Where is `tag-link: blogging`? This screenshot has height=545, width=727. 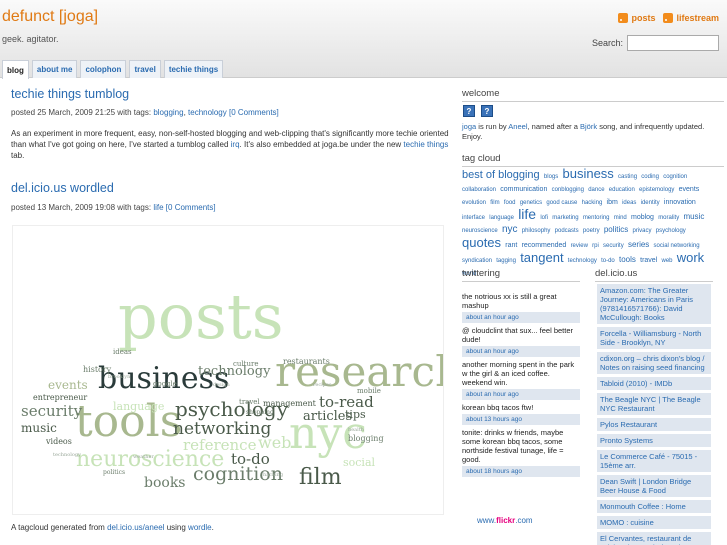 tag-link: blogging is located at coordinates (168, 112).